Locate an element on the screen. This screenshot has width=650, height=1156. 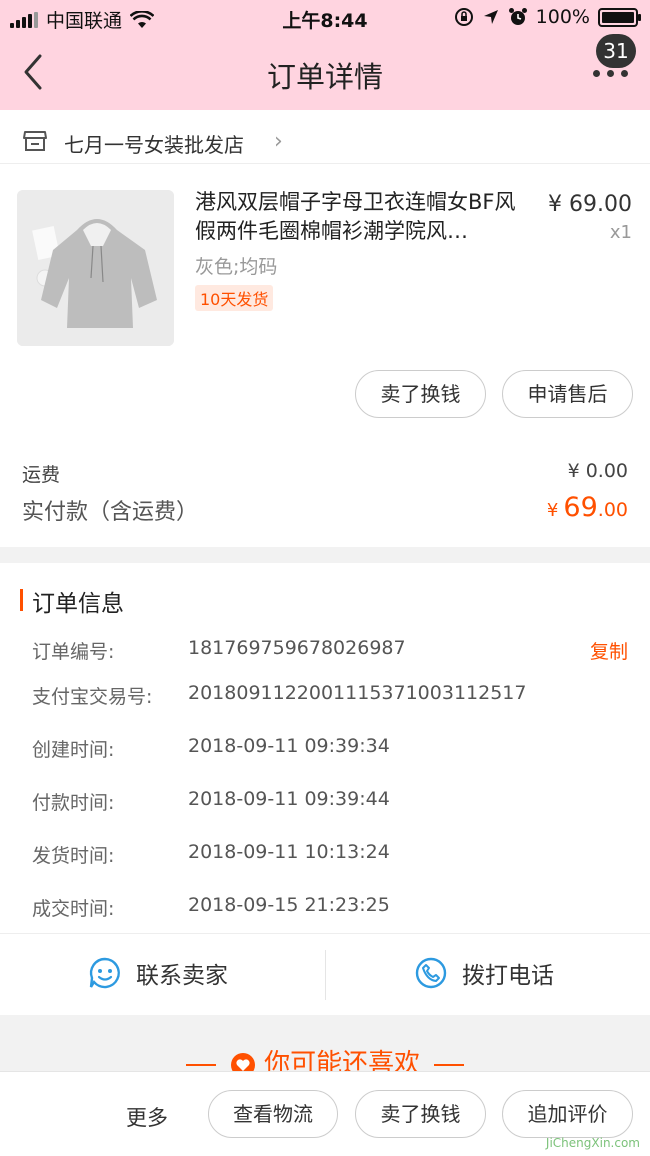
call-phone-button: 拨打电话 is located at coordinates (484, 973).